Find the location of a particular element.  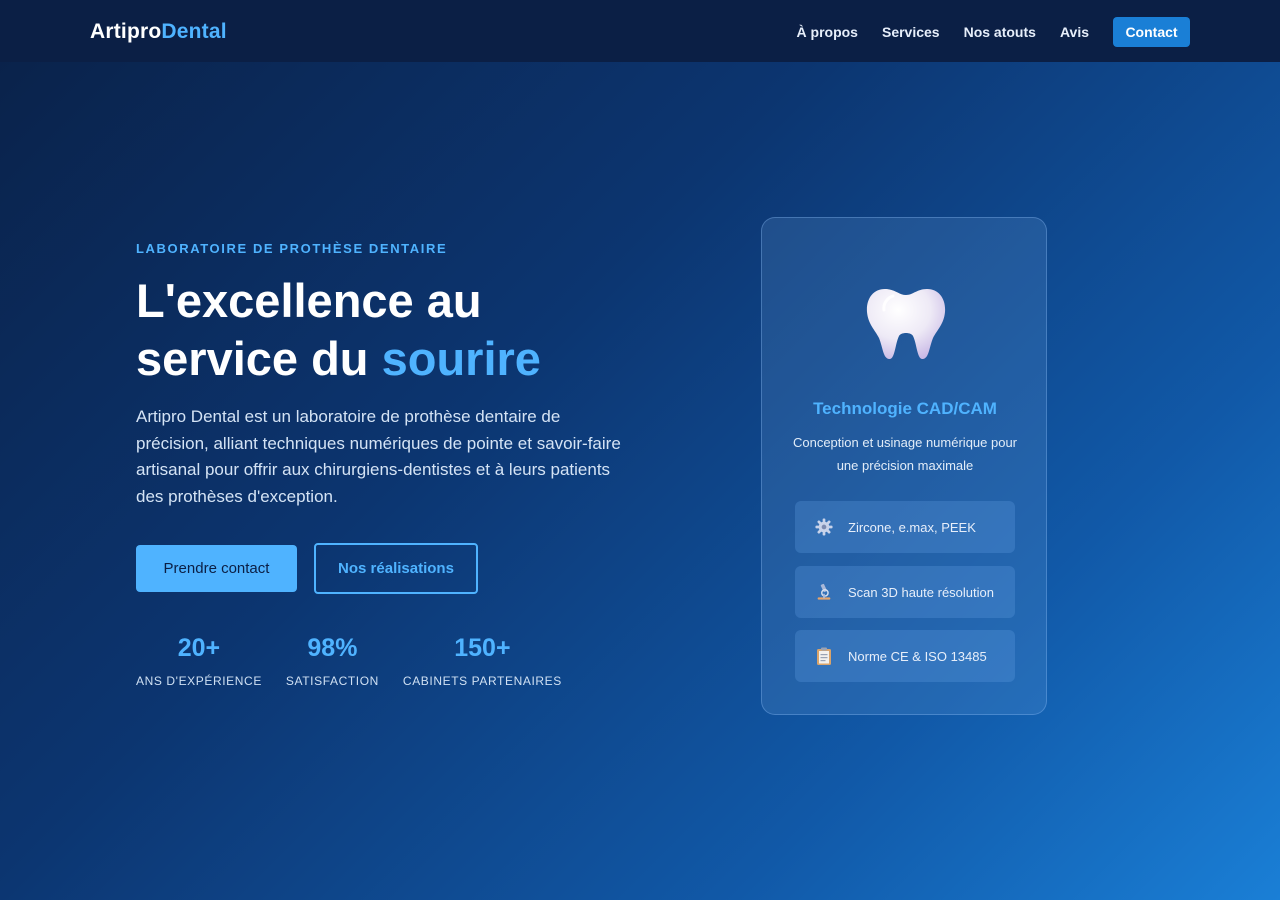

nav-link-services: Services is located at coordinates (911, 32).